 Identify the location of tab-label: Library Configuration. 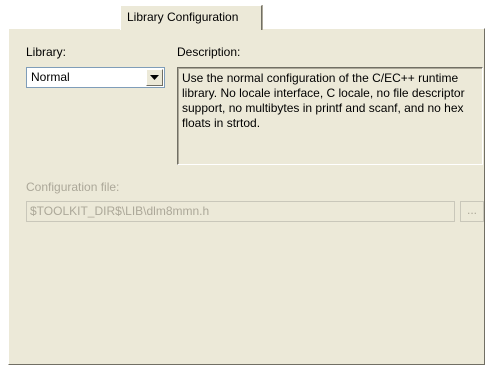
(183, 17).